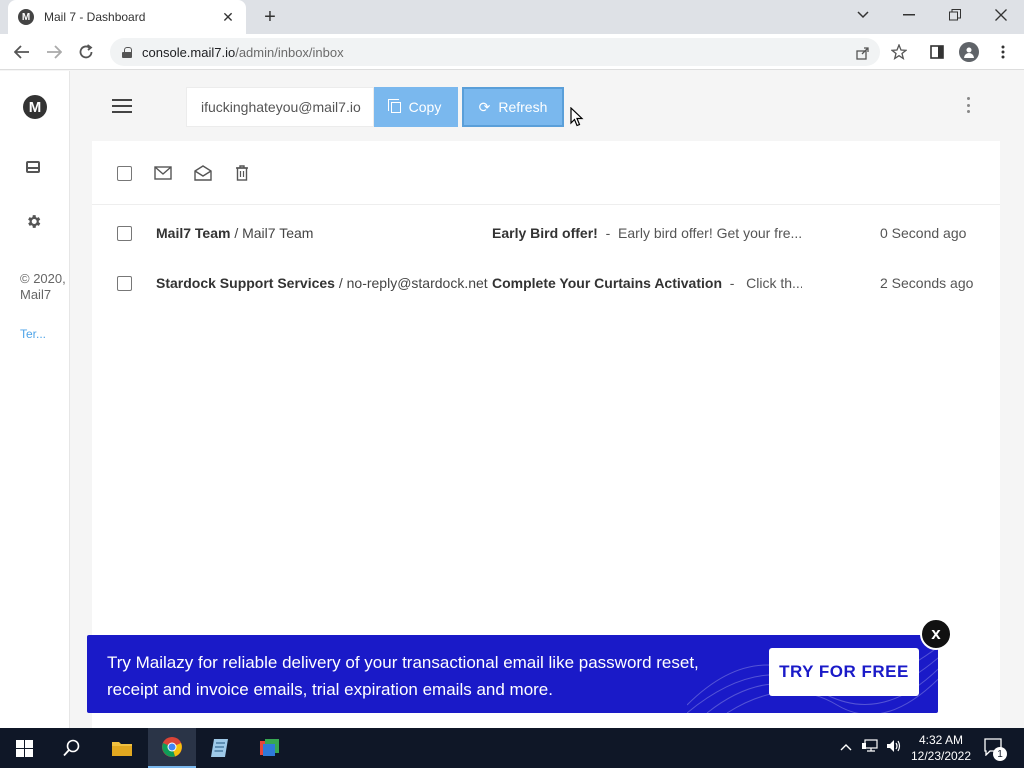 The height and width of the screenshot is (768, 1024). Describe the element at coordinates (1001, 15) in the screenshot. I see `close-window-button` at that location.